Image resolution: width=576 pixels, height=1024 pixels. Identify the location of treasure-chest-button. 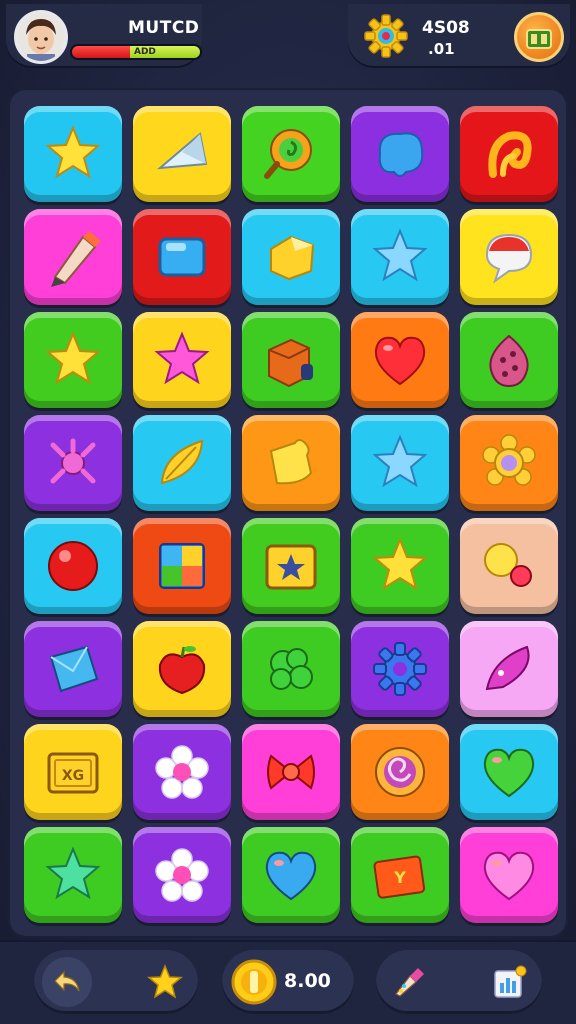
(539, 37).